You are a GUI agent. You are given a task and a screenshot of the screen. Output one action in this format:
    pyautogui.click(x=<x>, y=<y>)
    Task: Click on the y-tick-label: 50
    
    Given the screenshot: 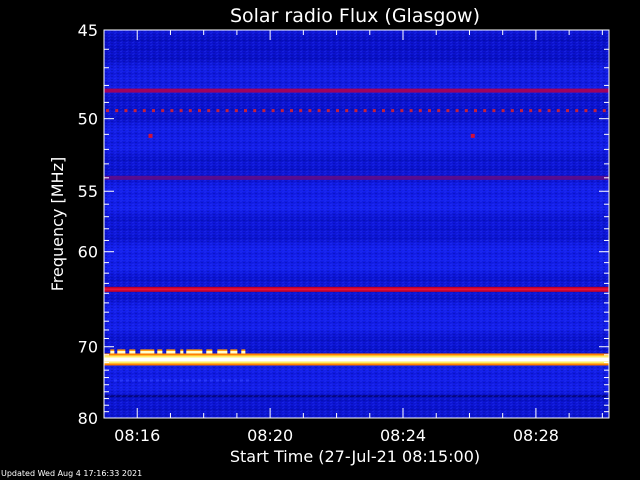 What is the action you would take?
    pyautogui.click(x=88, y=119)
    